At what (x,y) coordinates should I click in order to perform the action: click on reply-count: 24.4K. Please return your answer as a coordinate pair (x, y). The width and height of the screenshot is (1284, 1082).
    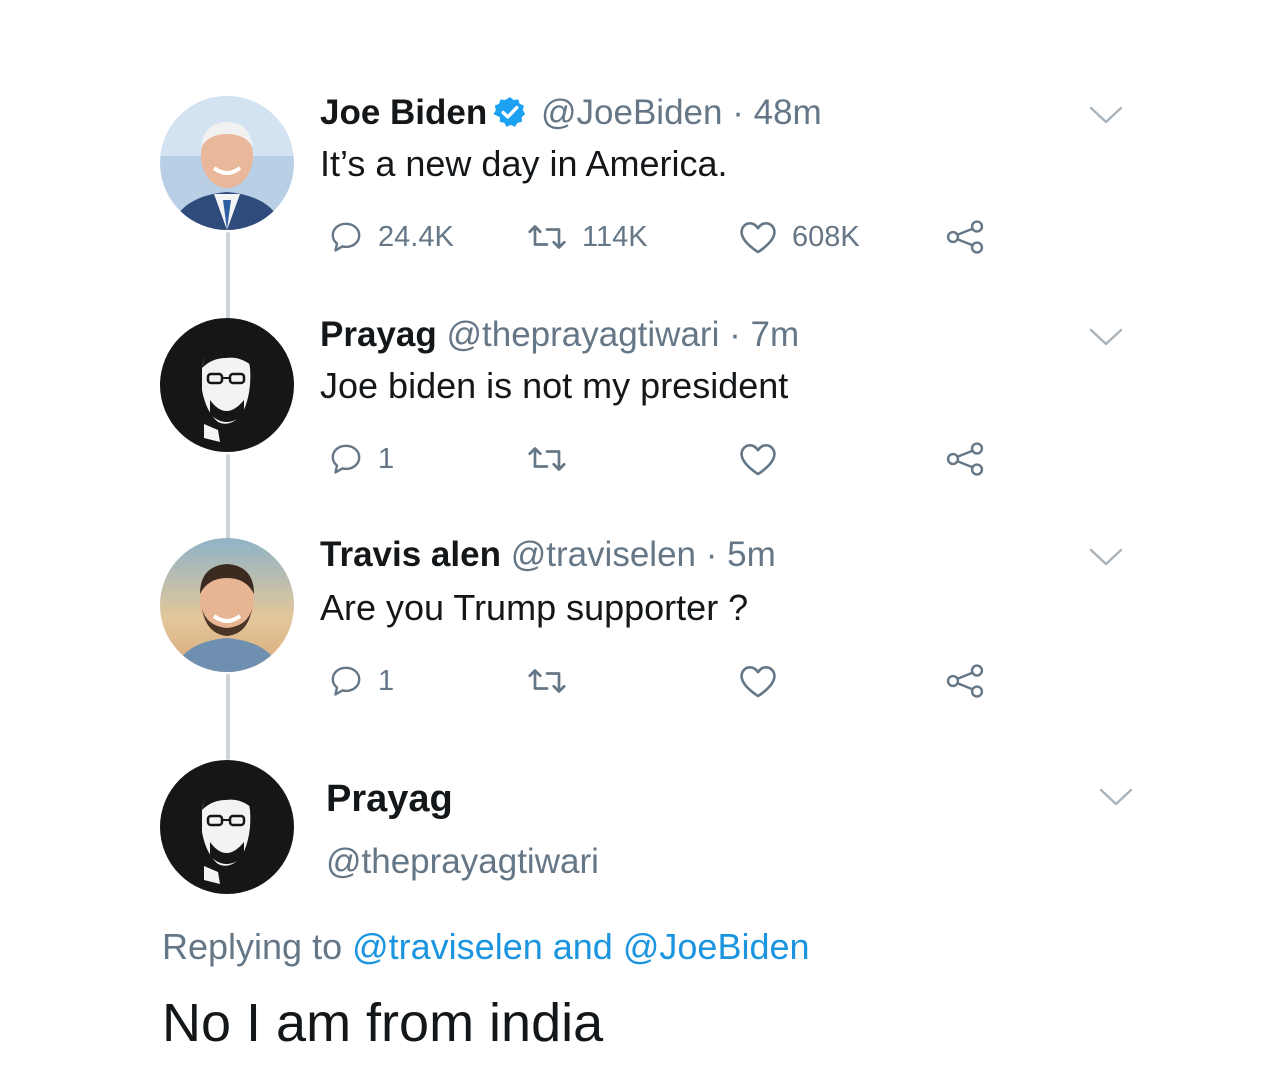
    Looking at the image, I should click on (416, 236).